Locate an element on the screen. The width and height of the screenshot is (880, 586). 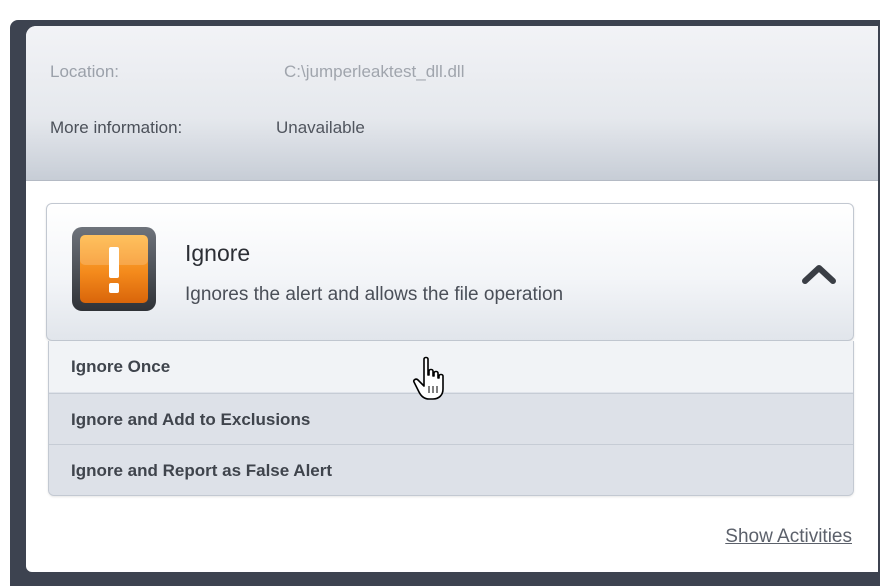
option-ignore-and-add-to-exclusions: Ignore and Add to Exclusions is located at coordinates (451, 418).